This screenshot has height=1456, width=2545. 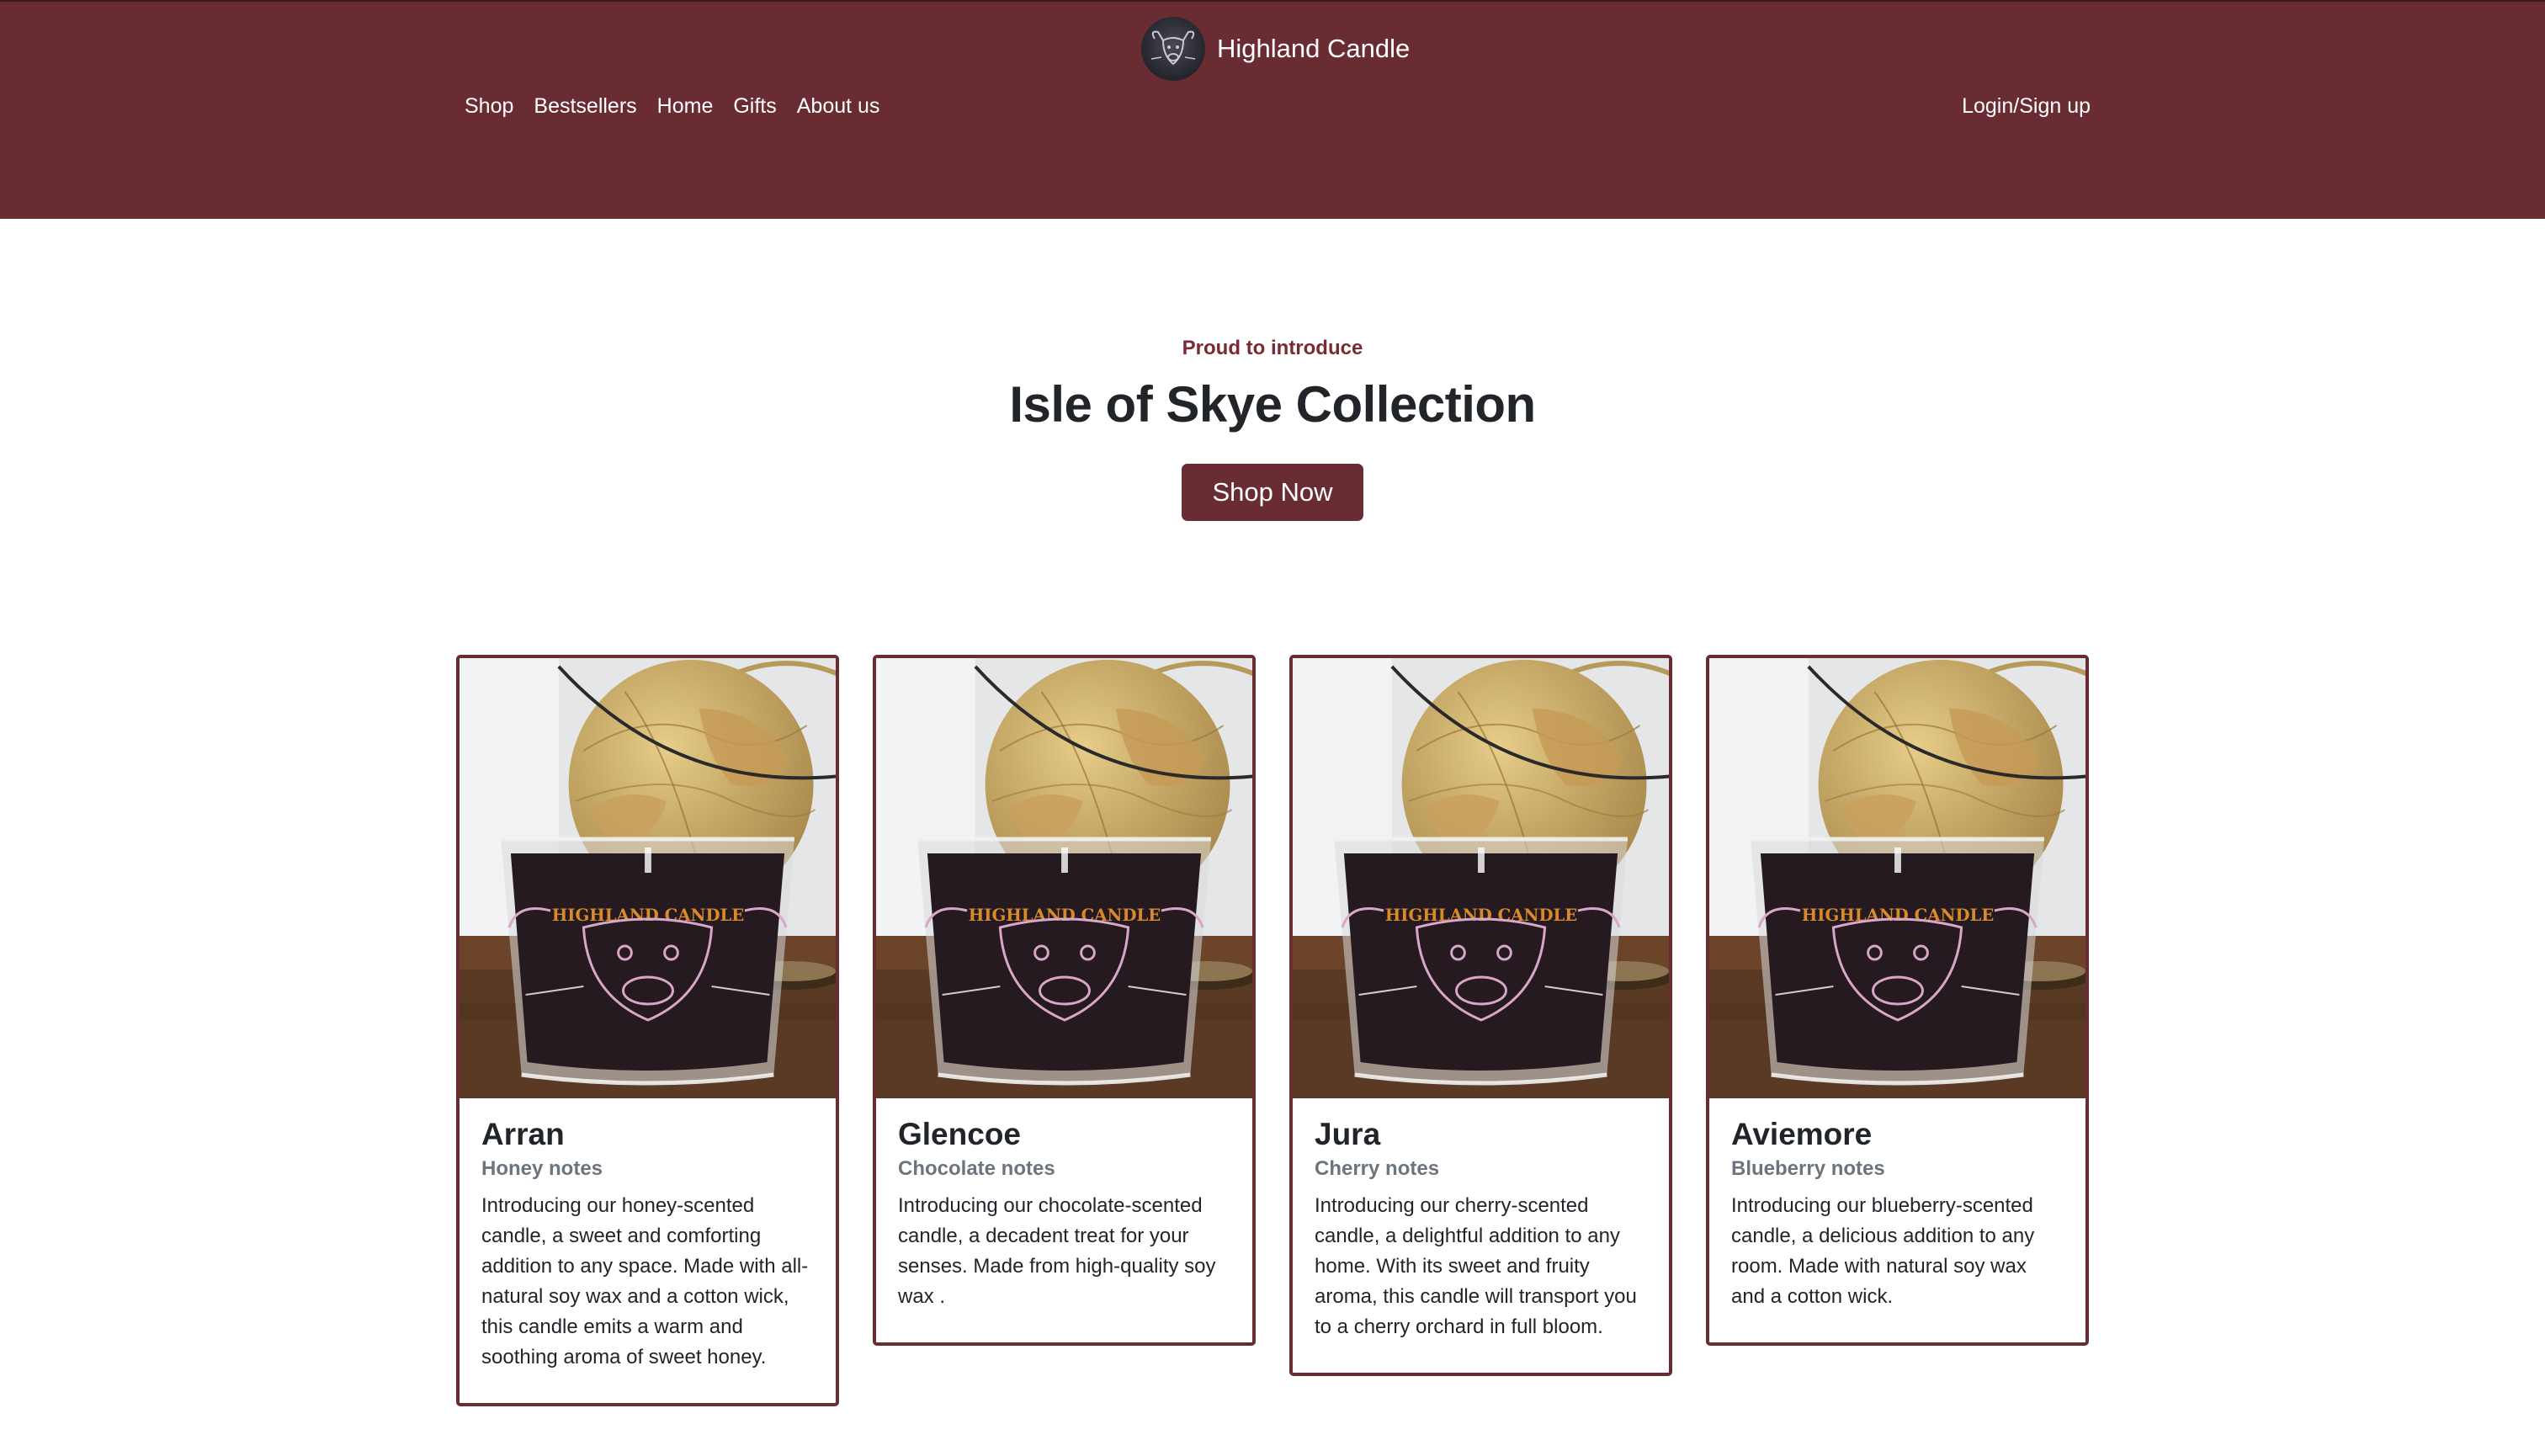 I want to click on nav-link-bestsellers: Bestsellers, so click(x=585, y=106).